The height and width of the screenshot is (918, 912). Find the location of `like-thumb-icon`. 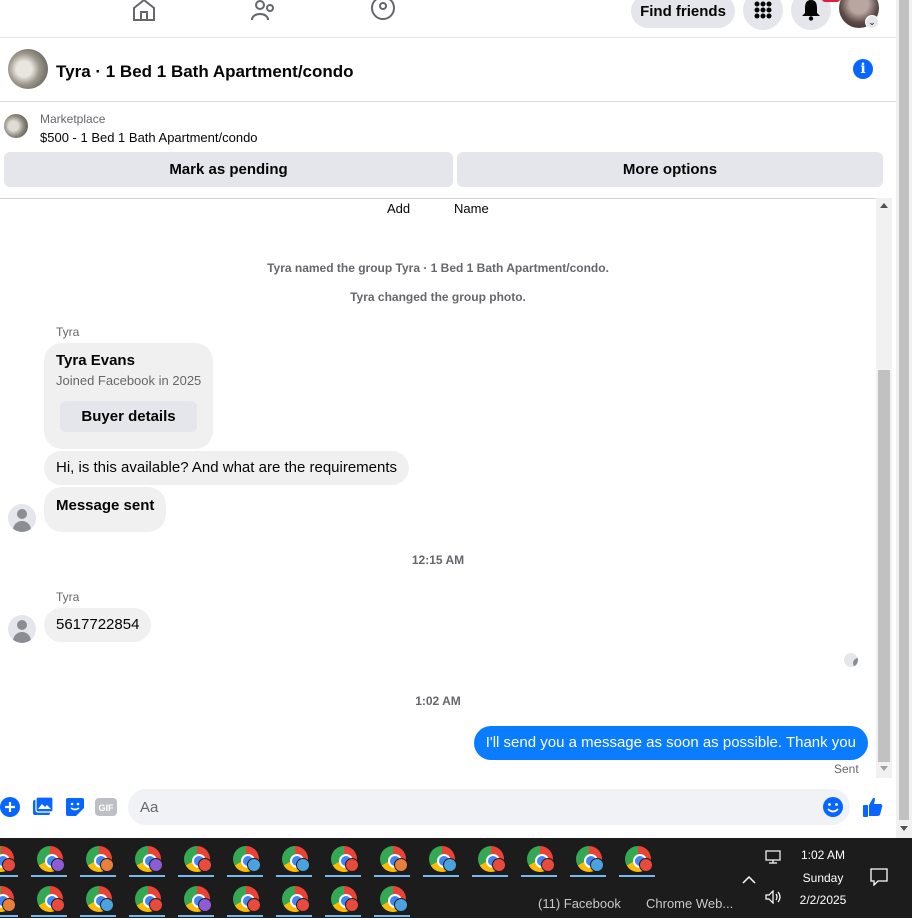

like-thumb-icon is located at coordinates (873, 807).